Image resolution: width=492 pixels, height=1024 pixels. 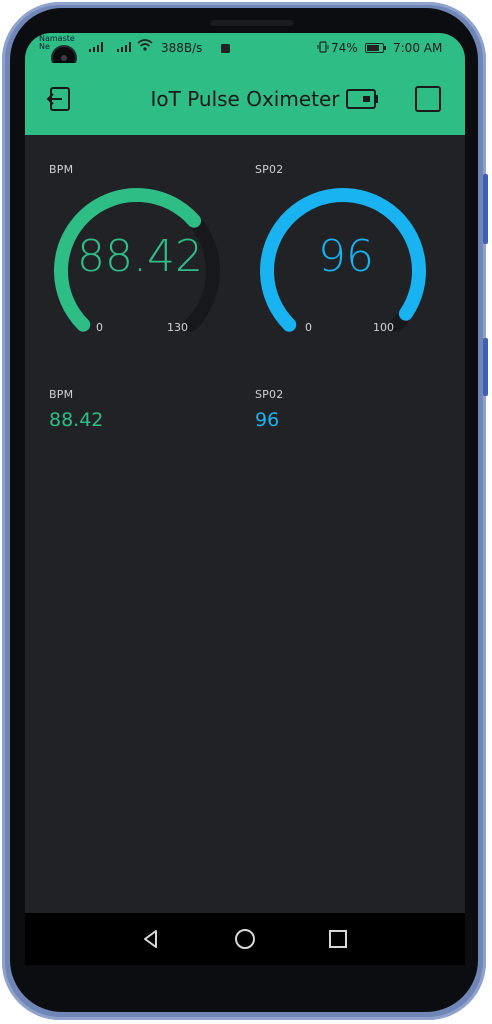 What do you see at coordinates (323, 48) in the screenshot?
I see `vibrate-icon` at bounding box center [323, 48].